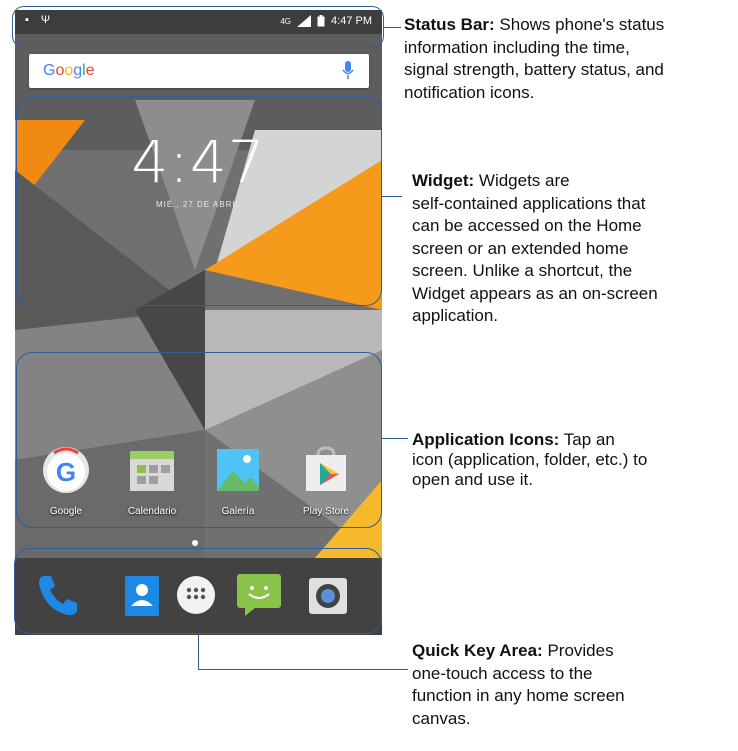 This screenshot has width=738, height=751. I want to click on quick-key-connector-vertical, so click(198, 651).